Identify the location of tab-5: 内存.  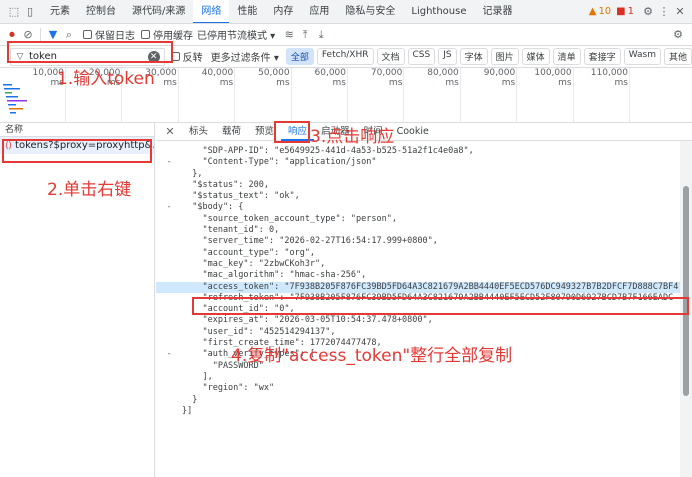
(283, 11).